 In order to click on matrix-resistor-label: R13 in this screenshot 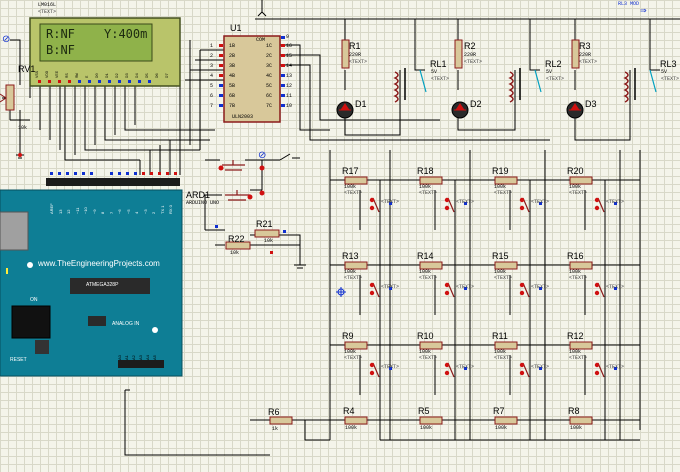, I will do `click(350, 256)`.